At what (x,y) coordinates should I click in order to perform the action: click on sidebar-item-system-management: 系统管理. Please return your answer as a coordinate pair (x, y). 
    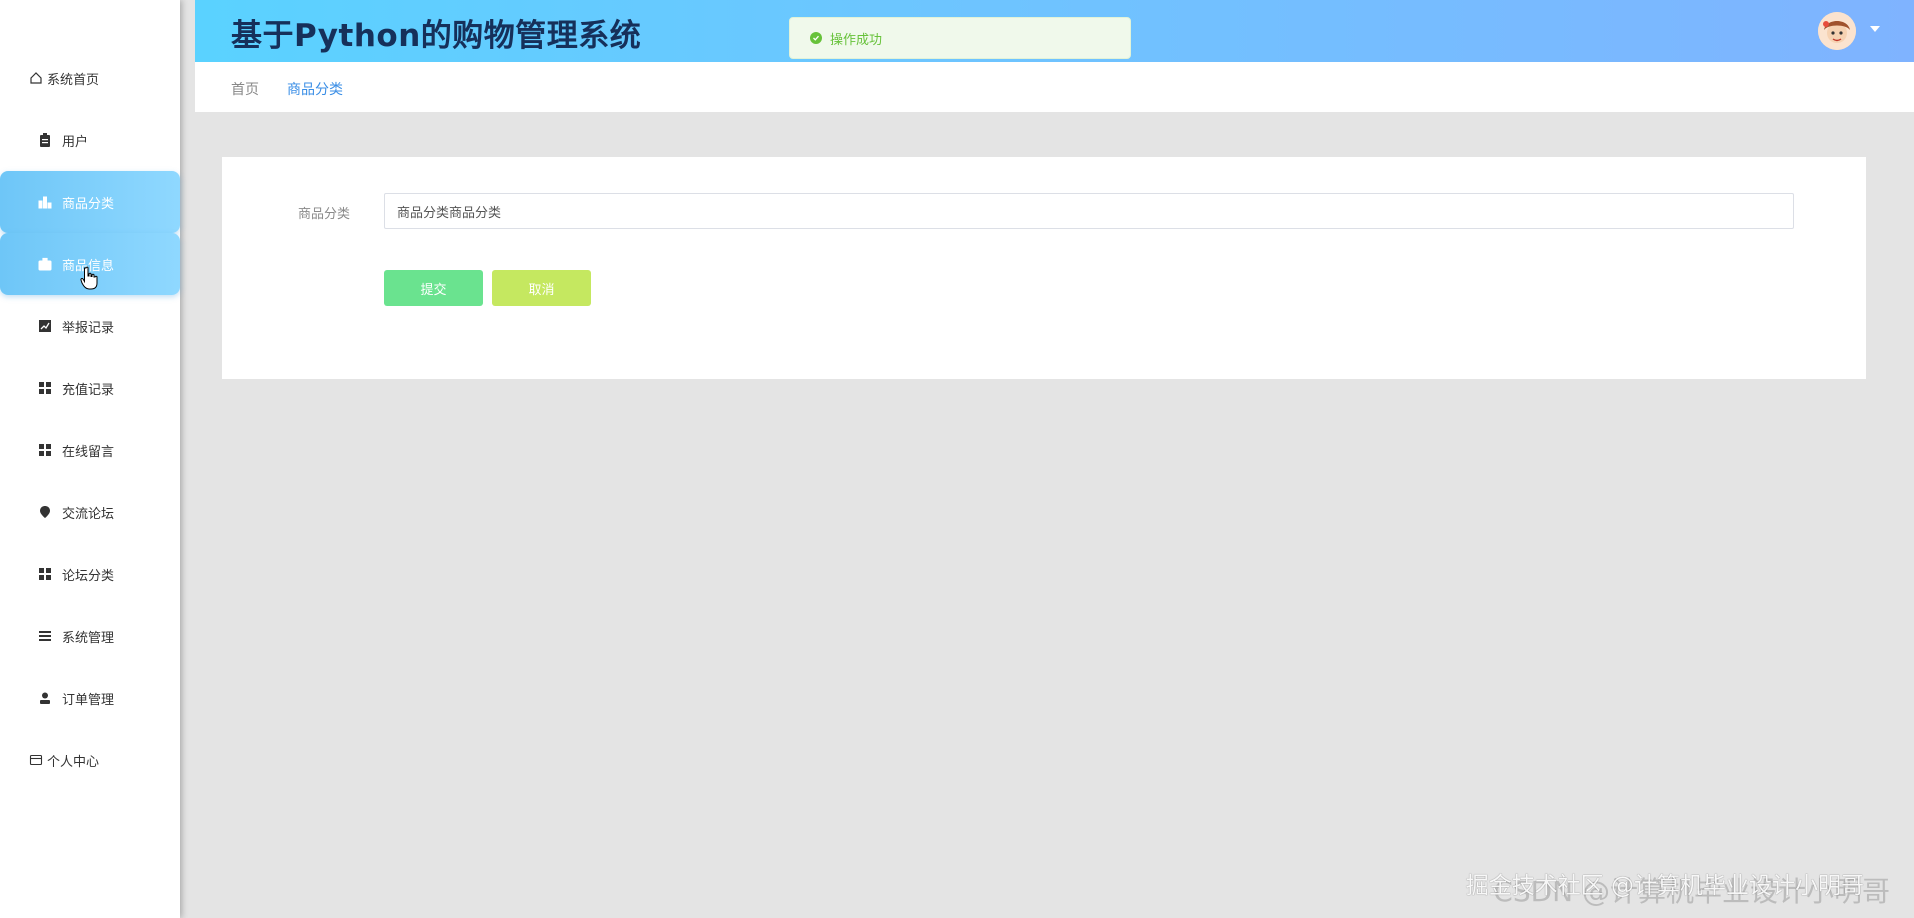
    Looking at the image, I should click on (90, 636).